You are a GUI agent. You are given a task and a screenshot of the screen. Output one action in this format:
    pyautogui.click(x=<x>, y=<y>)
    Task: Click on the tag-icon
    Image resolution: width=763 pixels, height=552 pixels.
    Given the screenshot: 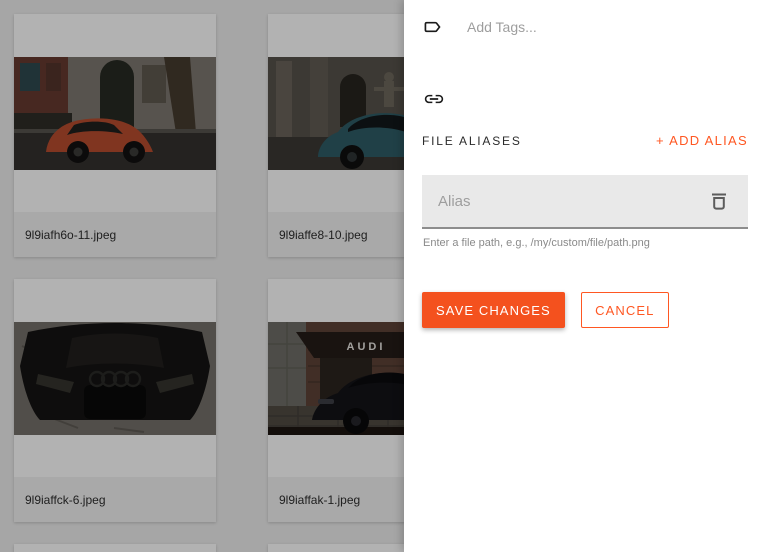 What is the action you would take?
    pyautogui.click(x=432, y=27)
    